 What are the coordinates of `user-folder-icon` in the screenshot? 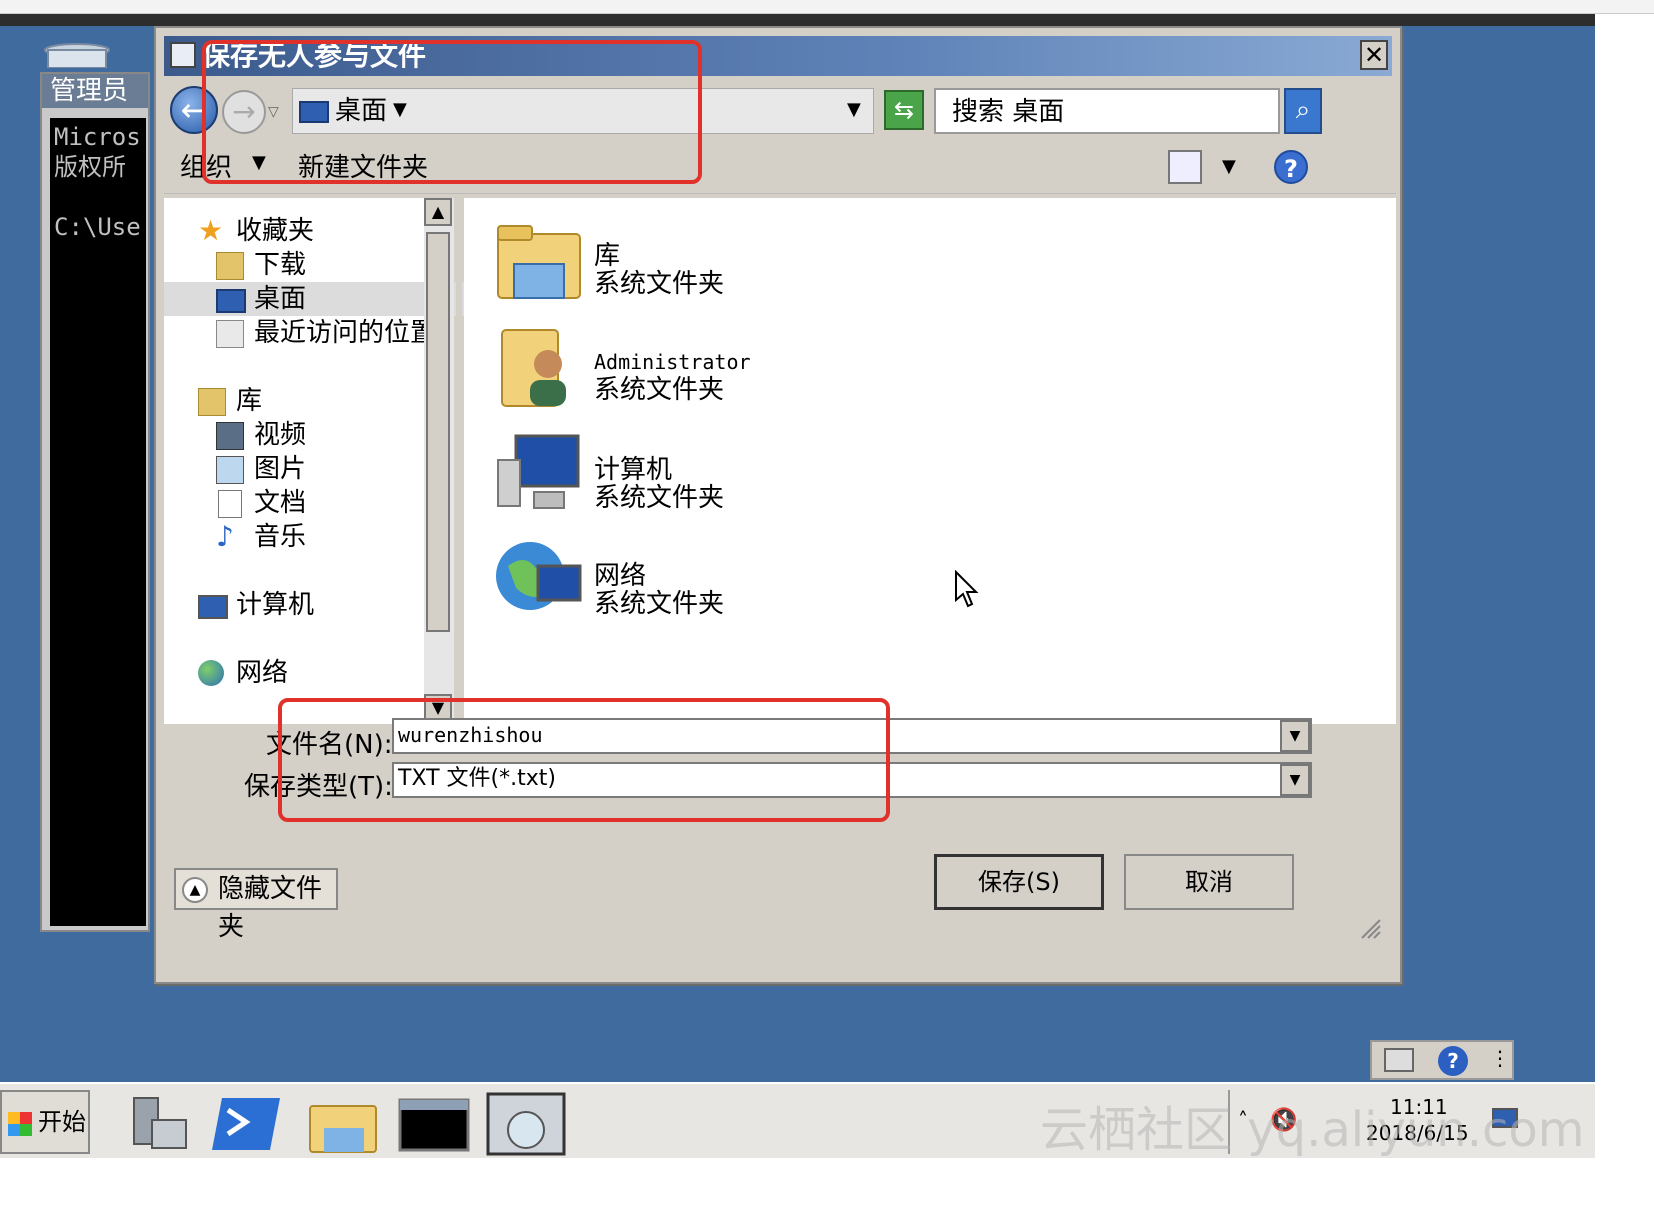 It's located at (533, 368).